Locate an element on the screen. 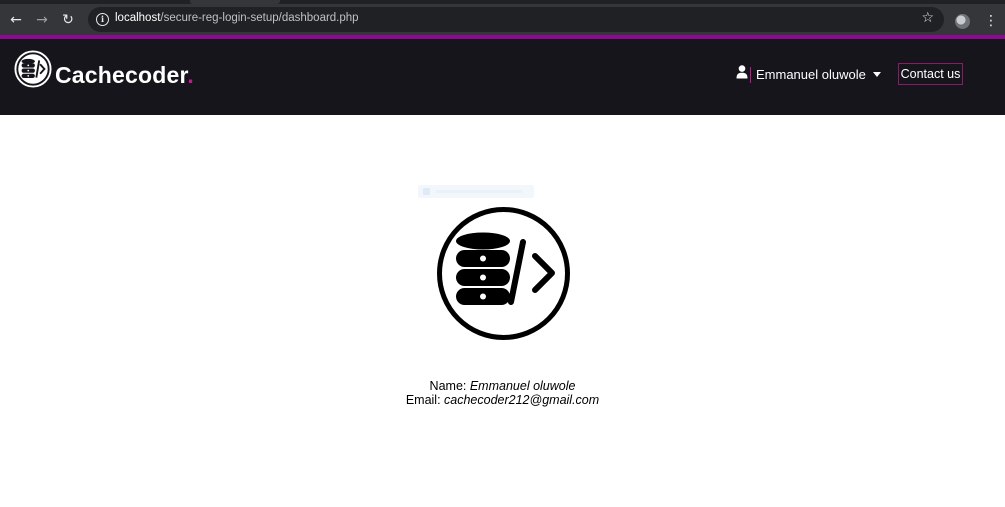 The height and width of the screenshot is (507, 1005). brand-logo-icon is located at coordinates (33, 69).